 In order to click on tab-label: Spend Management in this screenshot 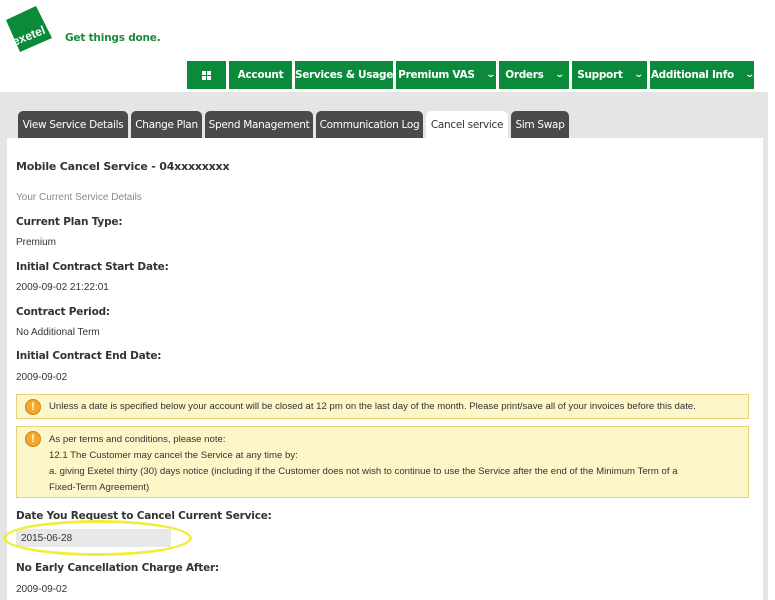, I will do `click(259, 124)`.